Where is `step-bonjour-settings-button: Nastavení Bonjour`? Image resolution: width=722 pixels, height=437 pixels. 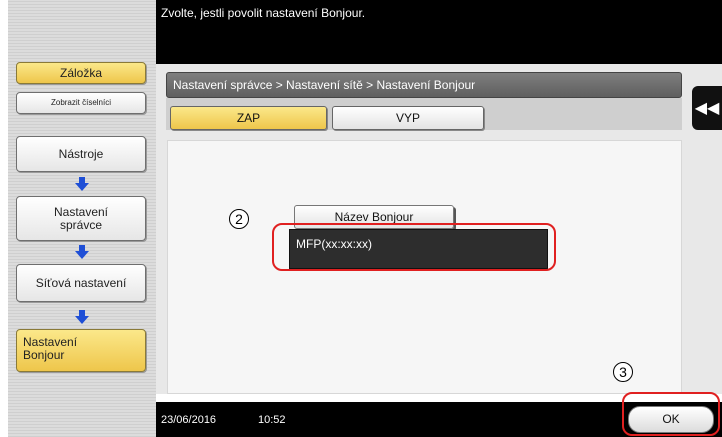 step-bonjour-settings-button: Nastavení Bonjour is located at coordinates (81, 350).